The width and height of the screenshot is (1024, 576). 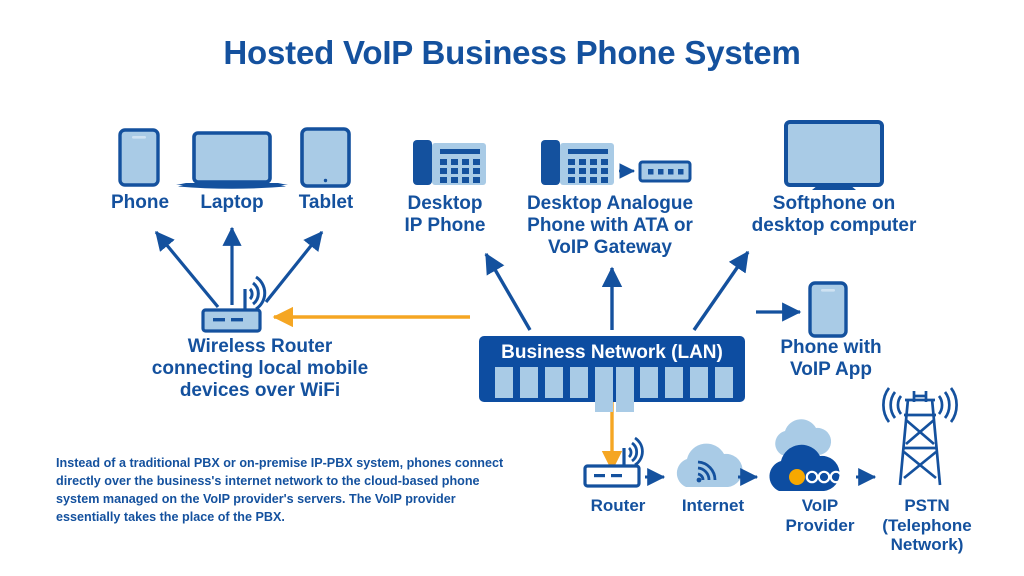 What do you see at coordinates (612, 352) in the screenshot?
I see `lan-label: Business Network (LAN)` at bounding box center [612, 352].